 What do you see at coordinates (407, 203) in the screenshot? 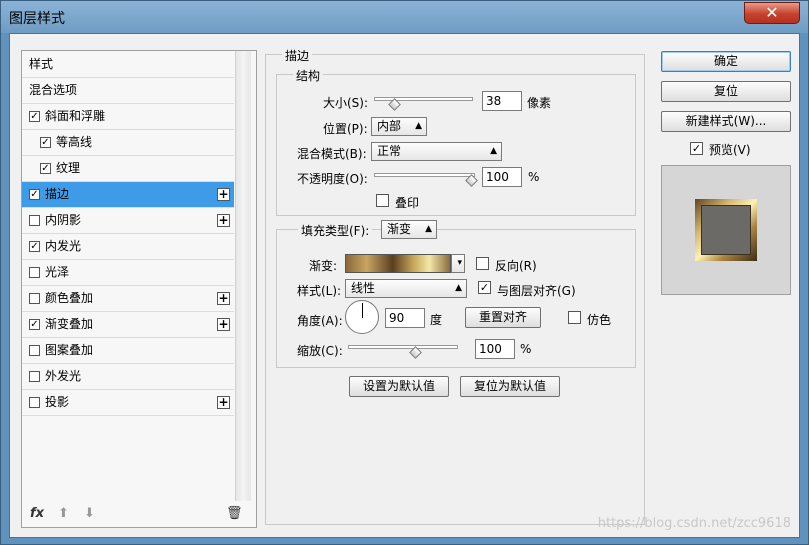
I see `overprint-label: 叠印` at bounding box center [407, 203].